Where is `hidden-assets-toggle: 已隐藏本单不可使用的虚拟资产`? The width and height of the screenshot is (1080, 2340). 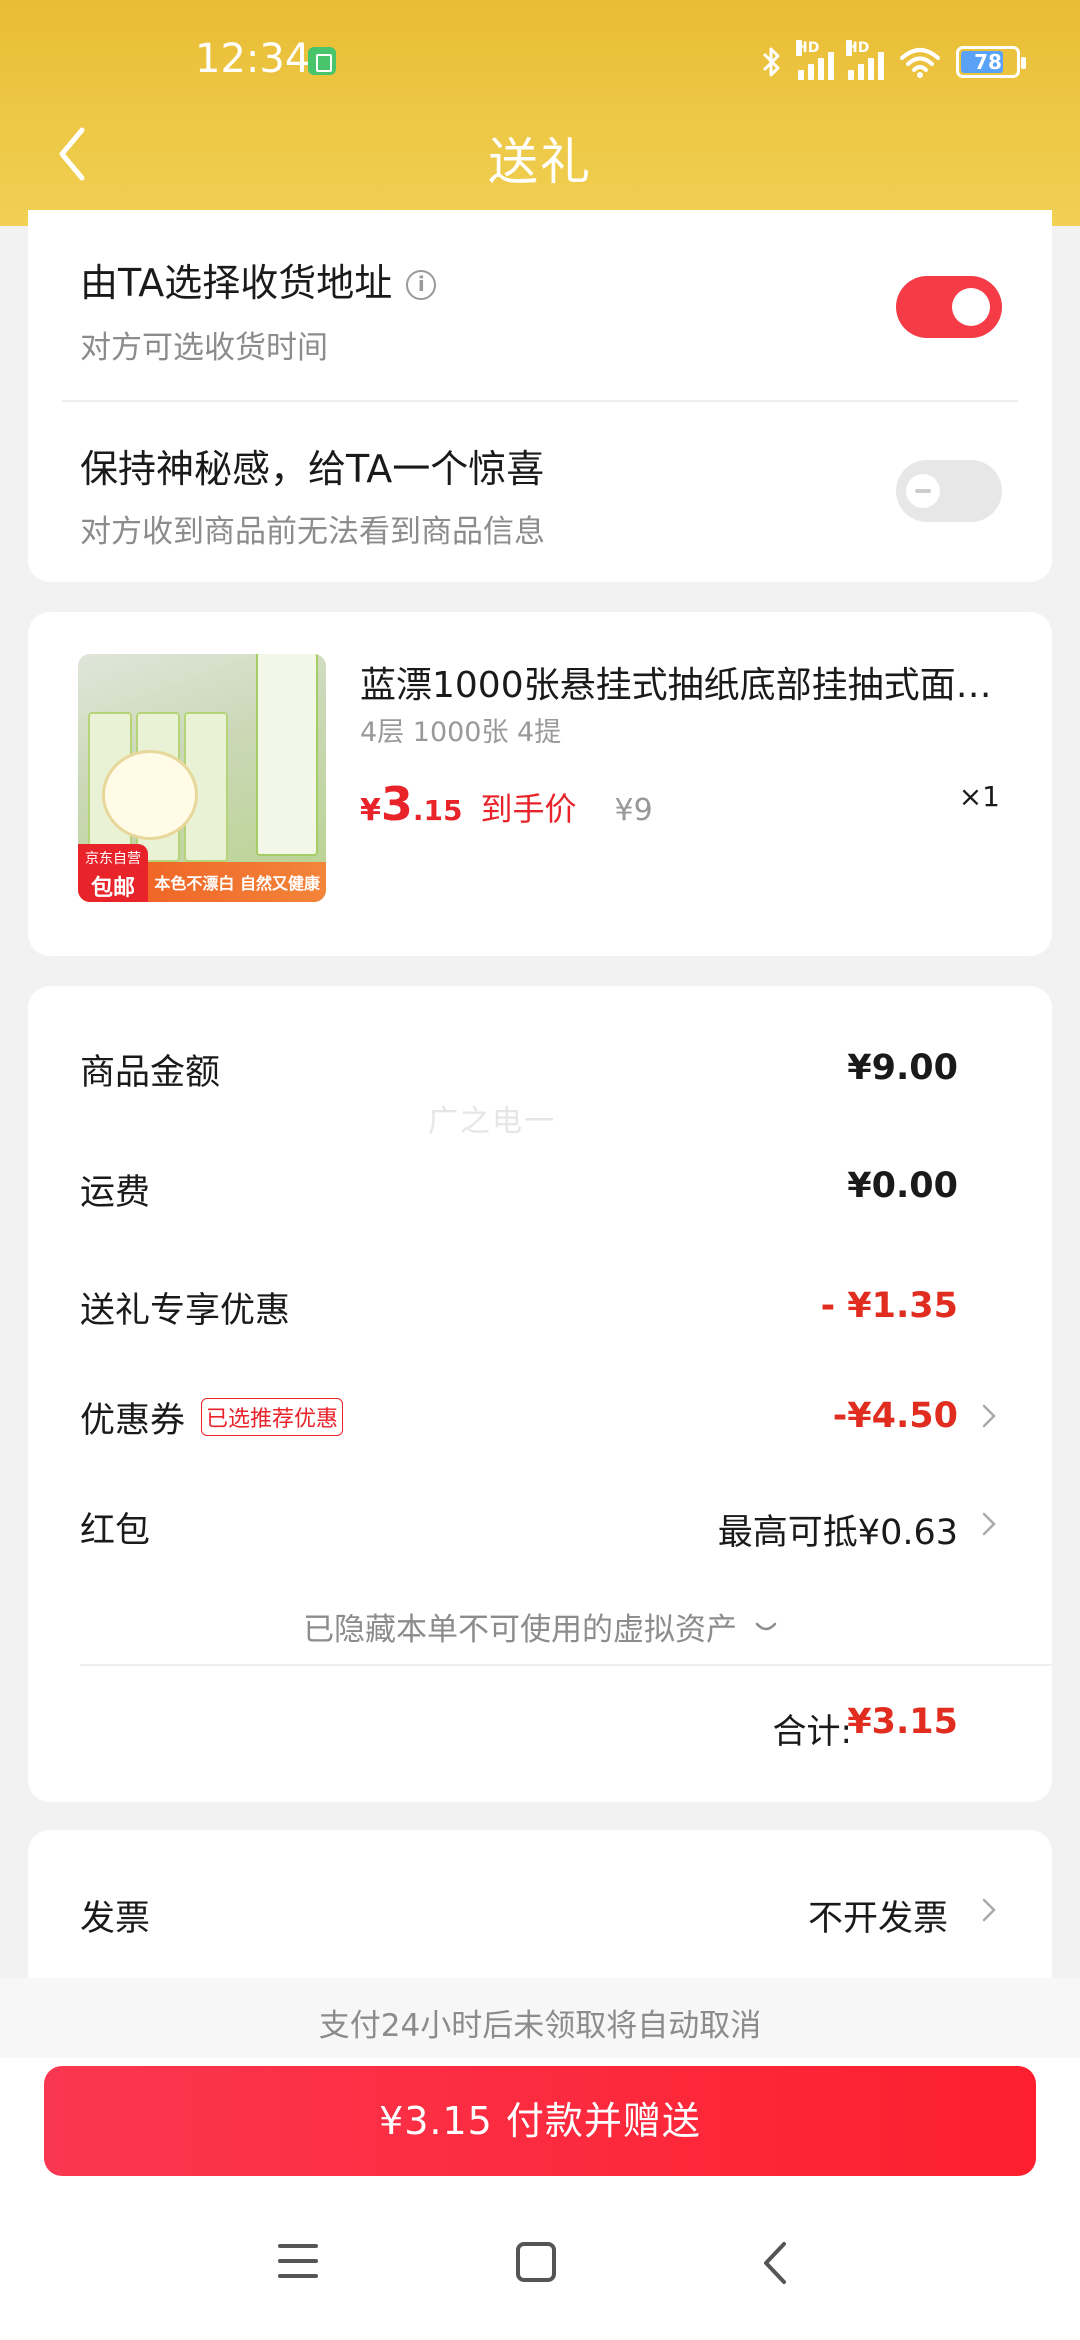 hidden-assets-toggle: 已隐藏本单不可使用的虚拟资产 is located at coordinates (540, 1626).